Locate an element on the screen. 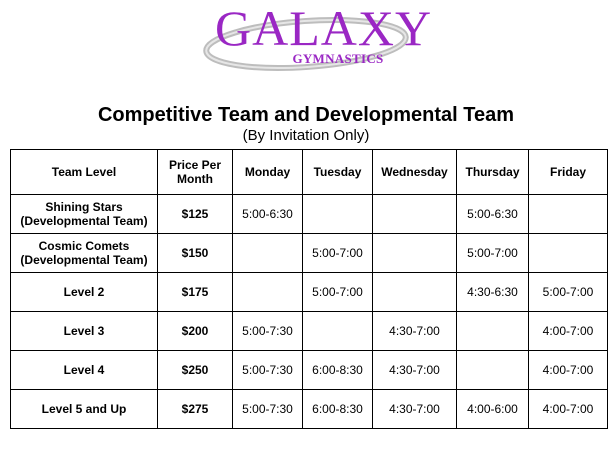  logo-wordmark: GALAXY is located at coordinates (324, 28).